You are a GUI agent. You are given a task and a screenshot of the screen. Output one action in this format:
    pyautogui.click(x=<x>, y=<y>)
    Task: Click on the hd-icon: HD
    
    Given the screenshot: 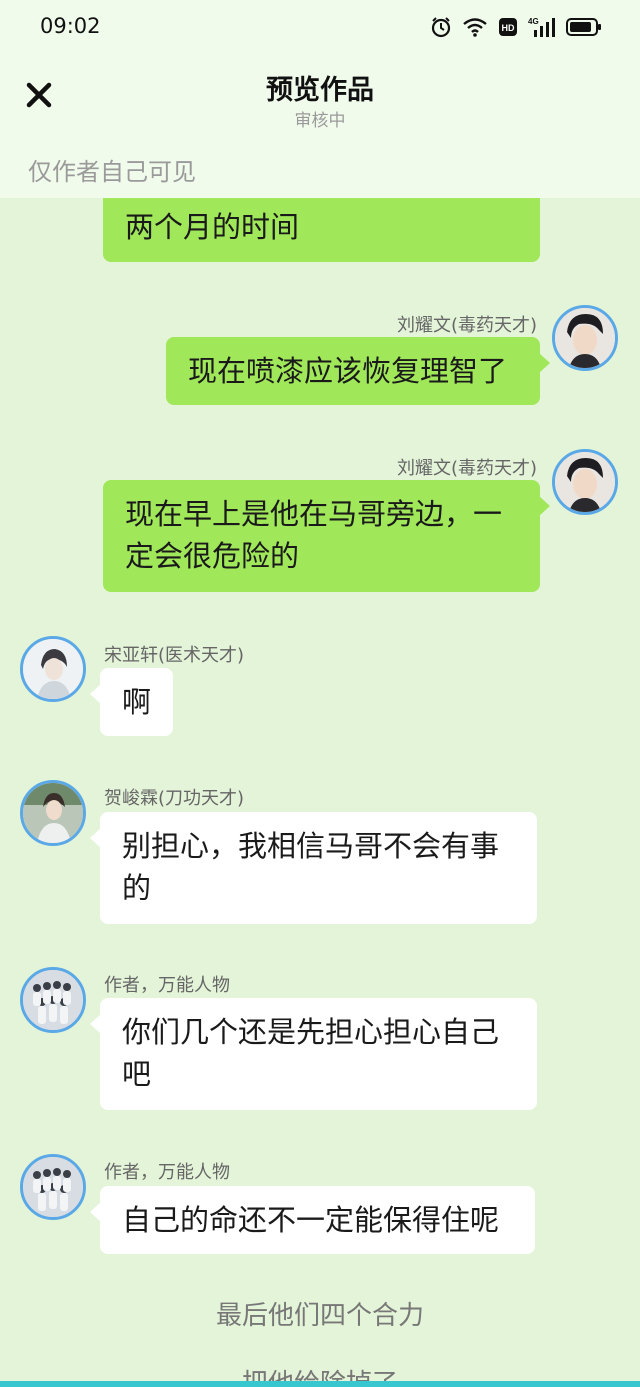 What is the action you would take?
    pyautogui.click(x=508, y=27)
    